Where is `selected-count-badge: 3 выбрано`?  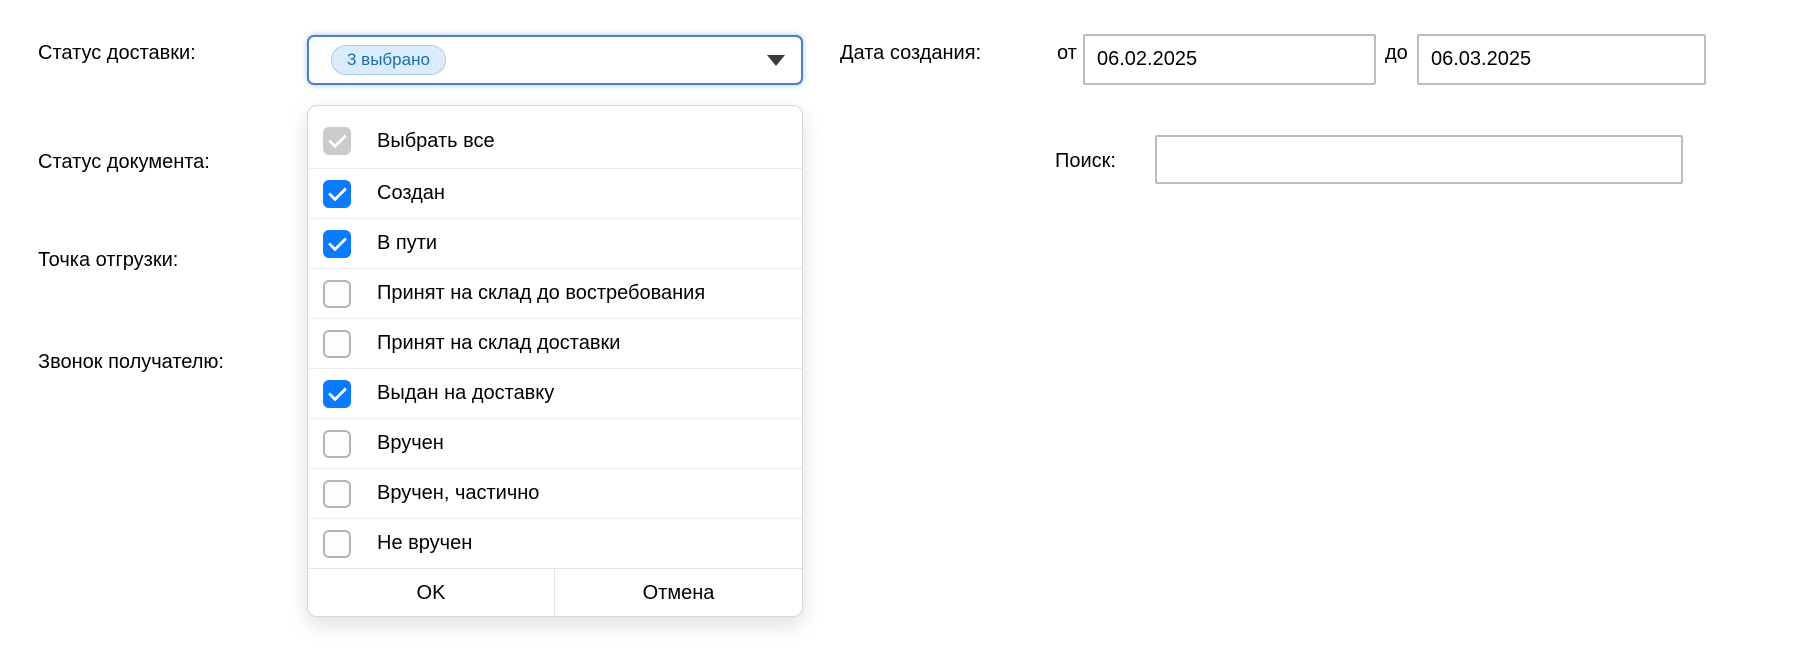
selected-count-badge: 3 выбрано is located at coordinates (388, 60).